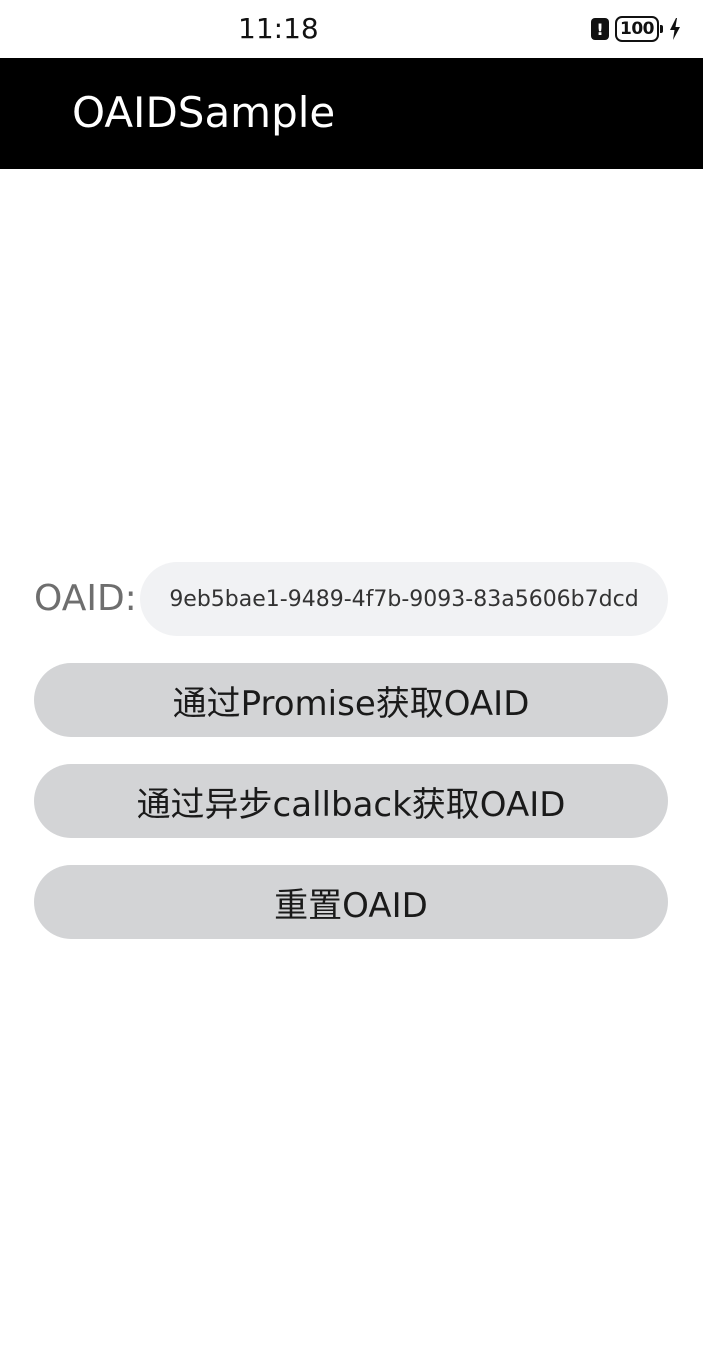 The image size is (703, 1353). I want to click on battery-tip, so click(661, 29).